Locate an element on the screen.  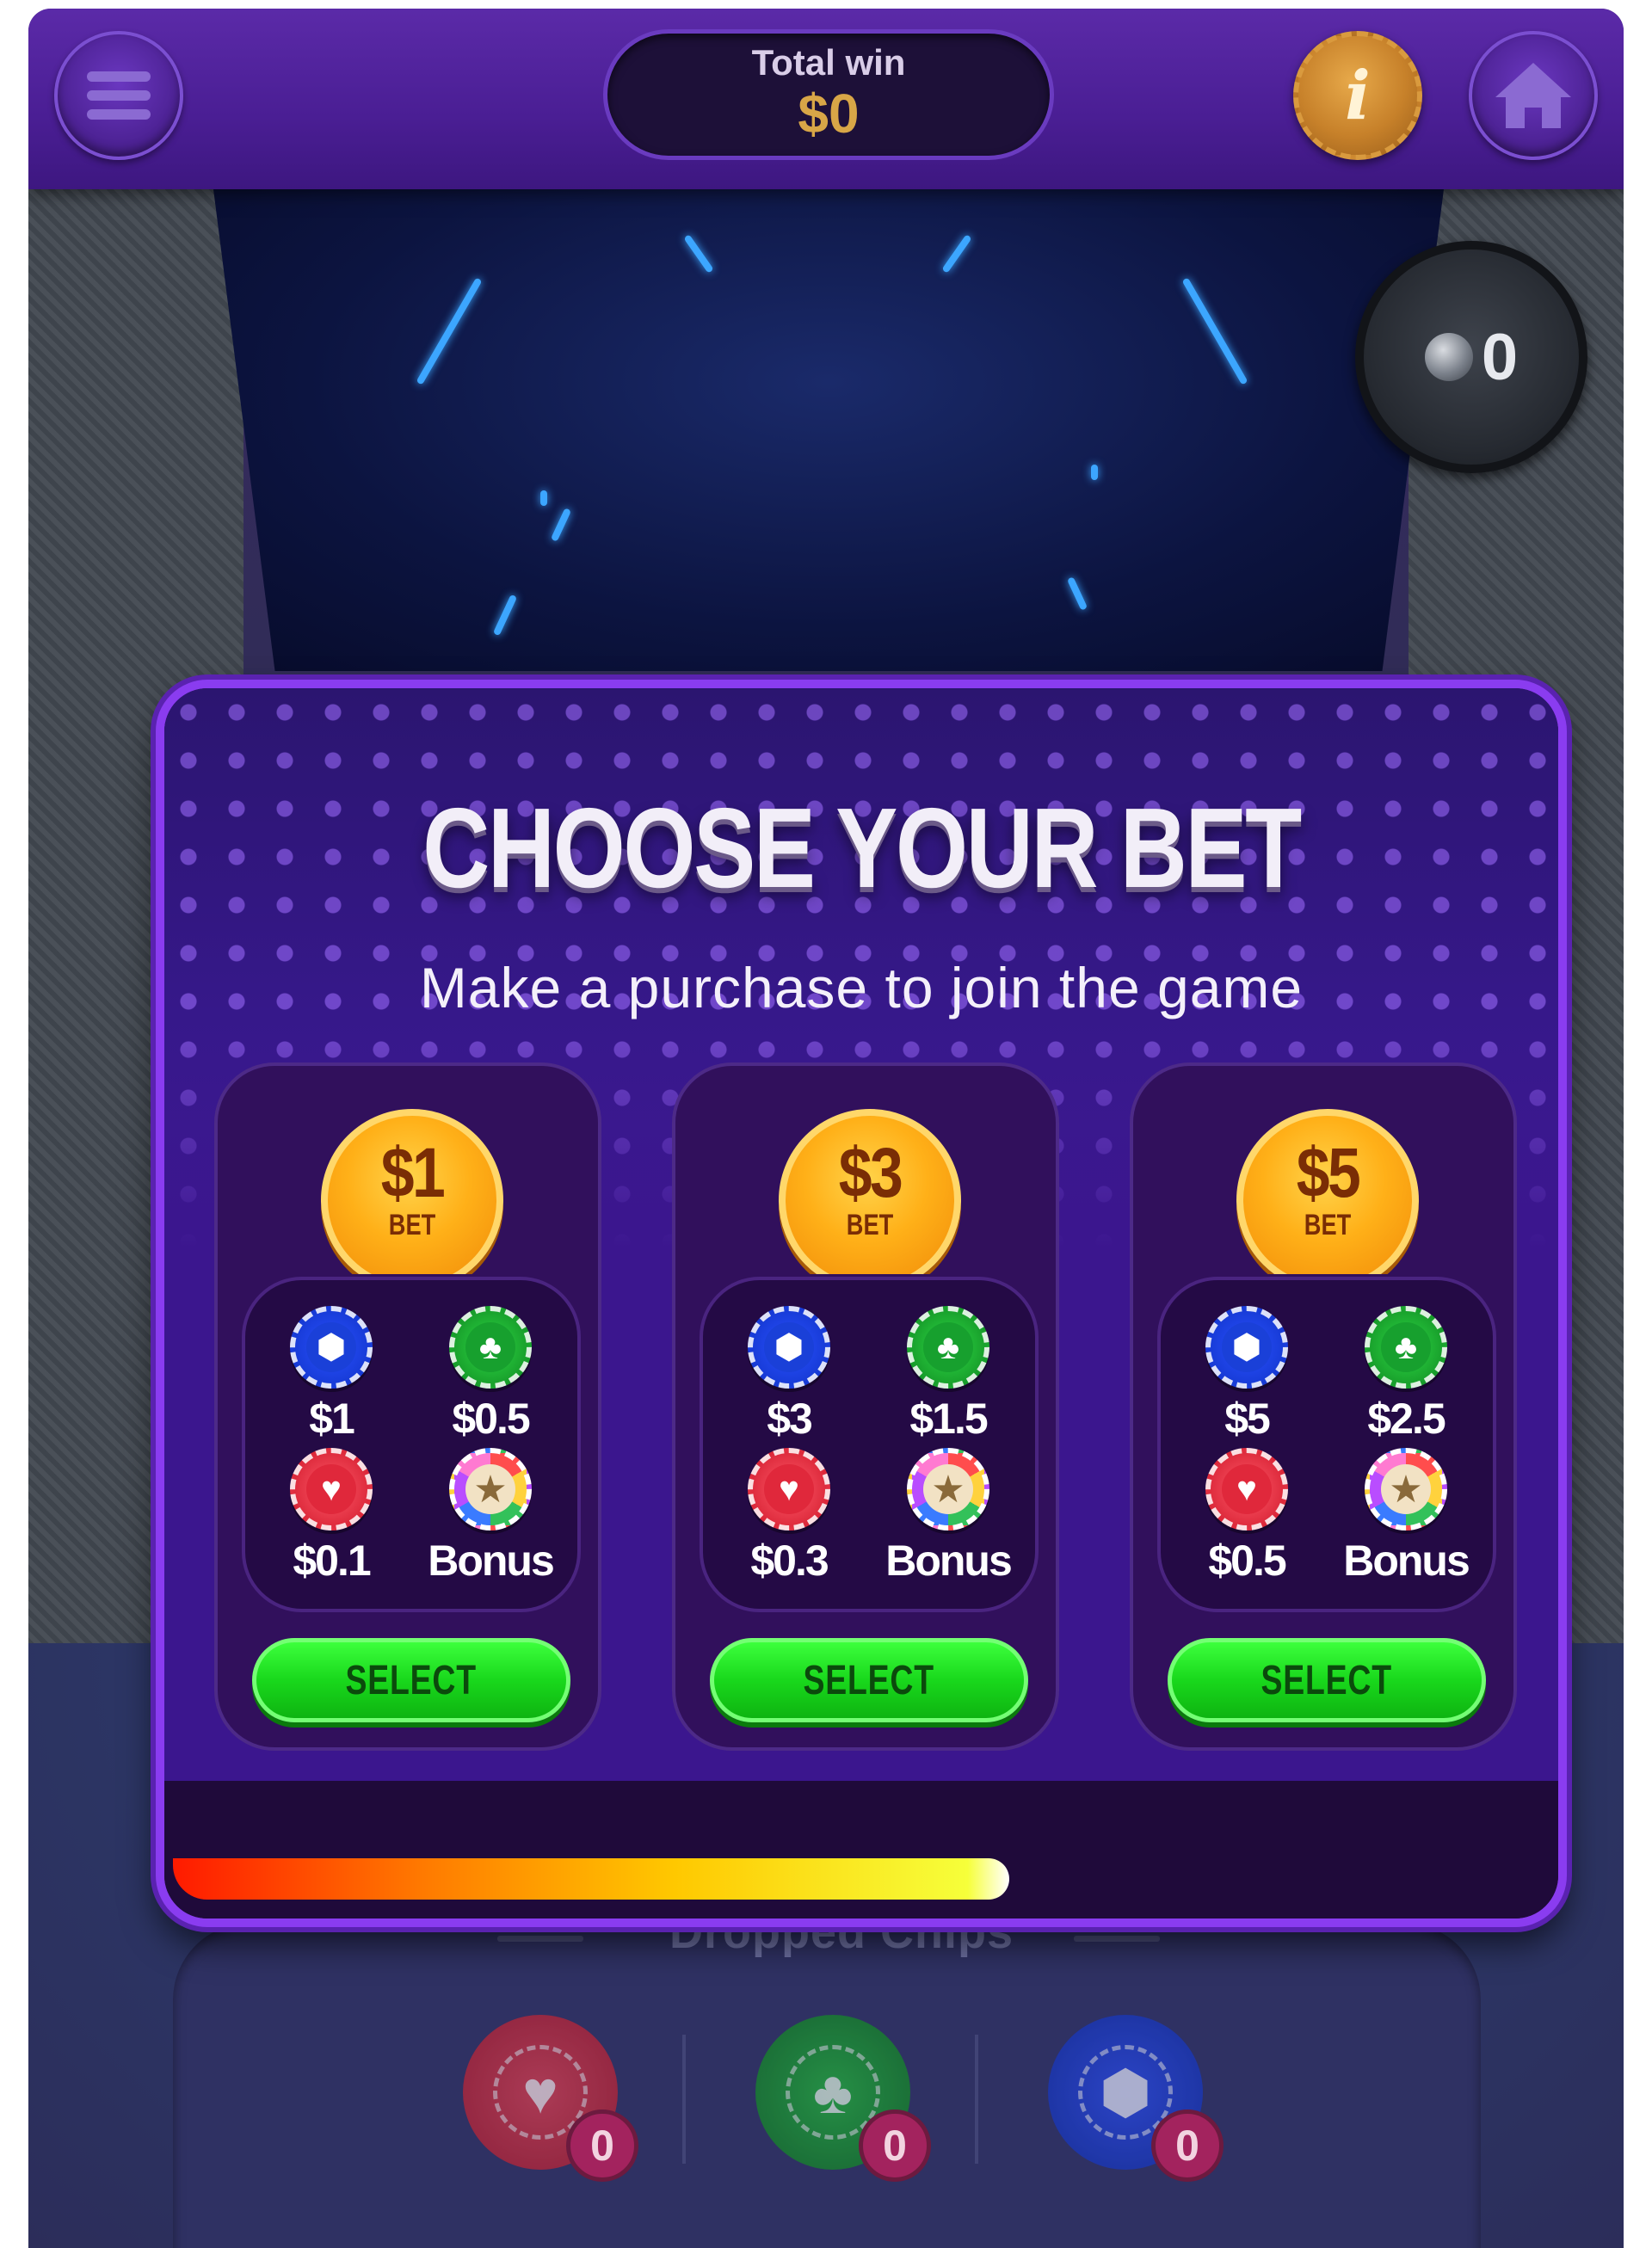
timer-bar is located at coordinates (591, 1879).